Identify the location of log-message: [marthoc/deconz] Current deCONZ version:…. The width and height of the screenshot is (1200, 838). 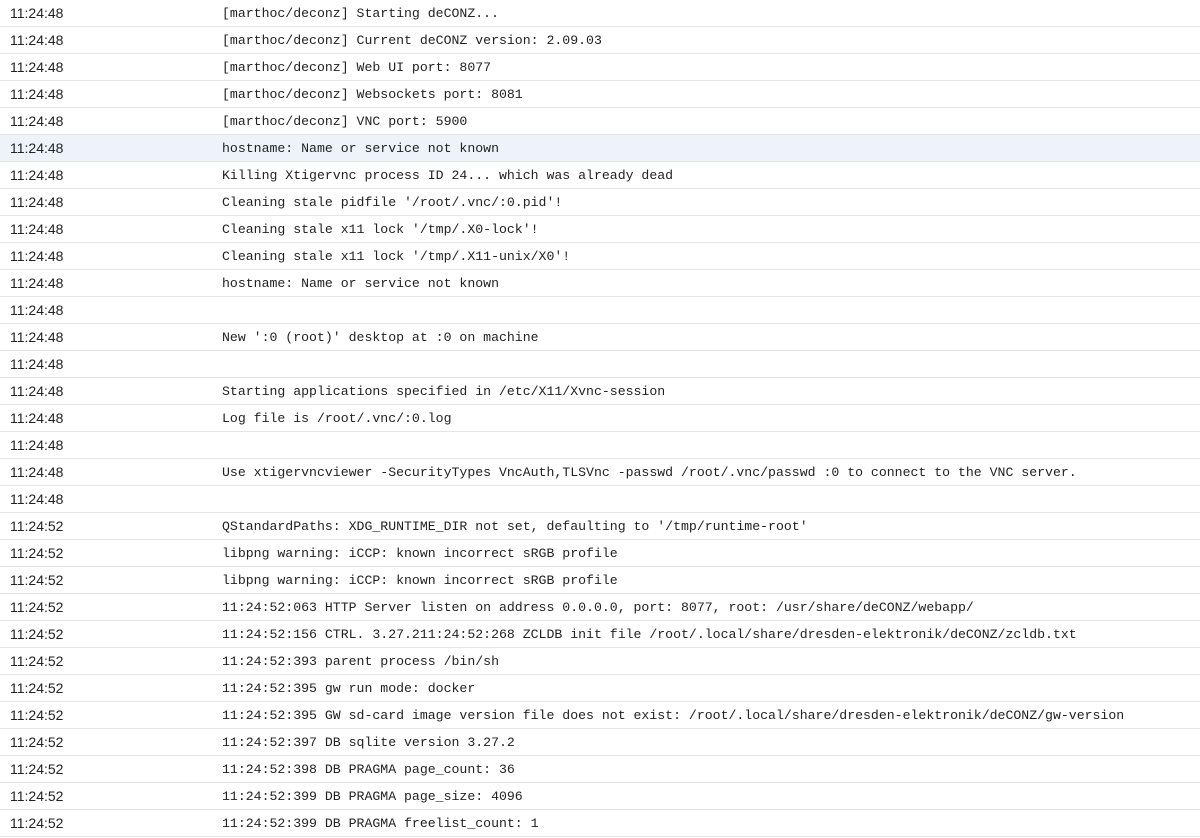
(412, 40).